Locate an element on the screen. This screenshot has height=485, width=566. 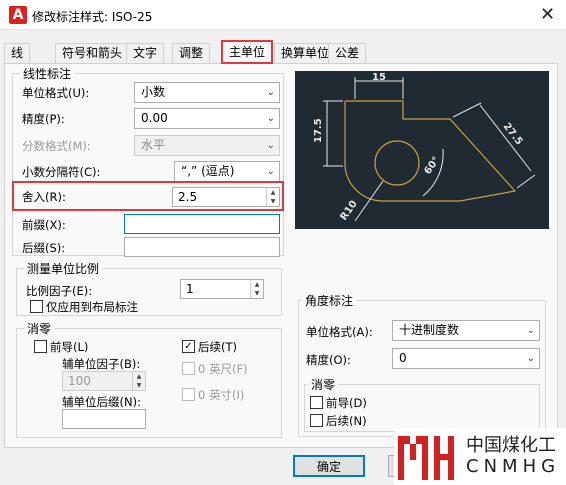
zero-inches-label: 0 英寸(I) is located at coordinates (221, 395).